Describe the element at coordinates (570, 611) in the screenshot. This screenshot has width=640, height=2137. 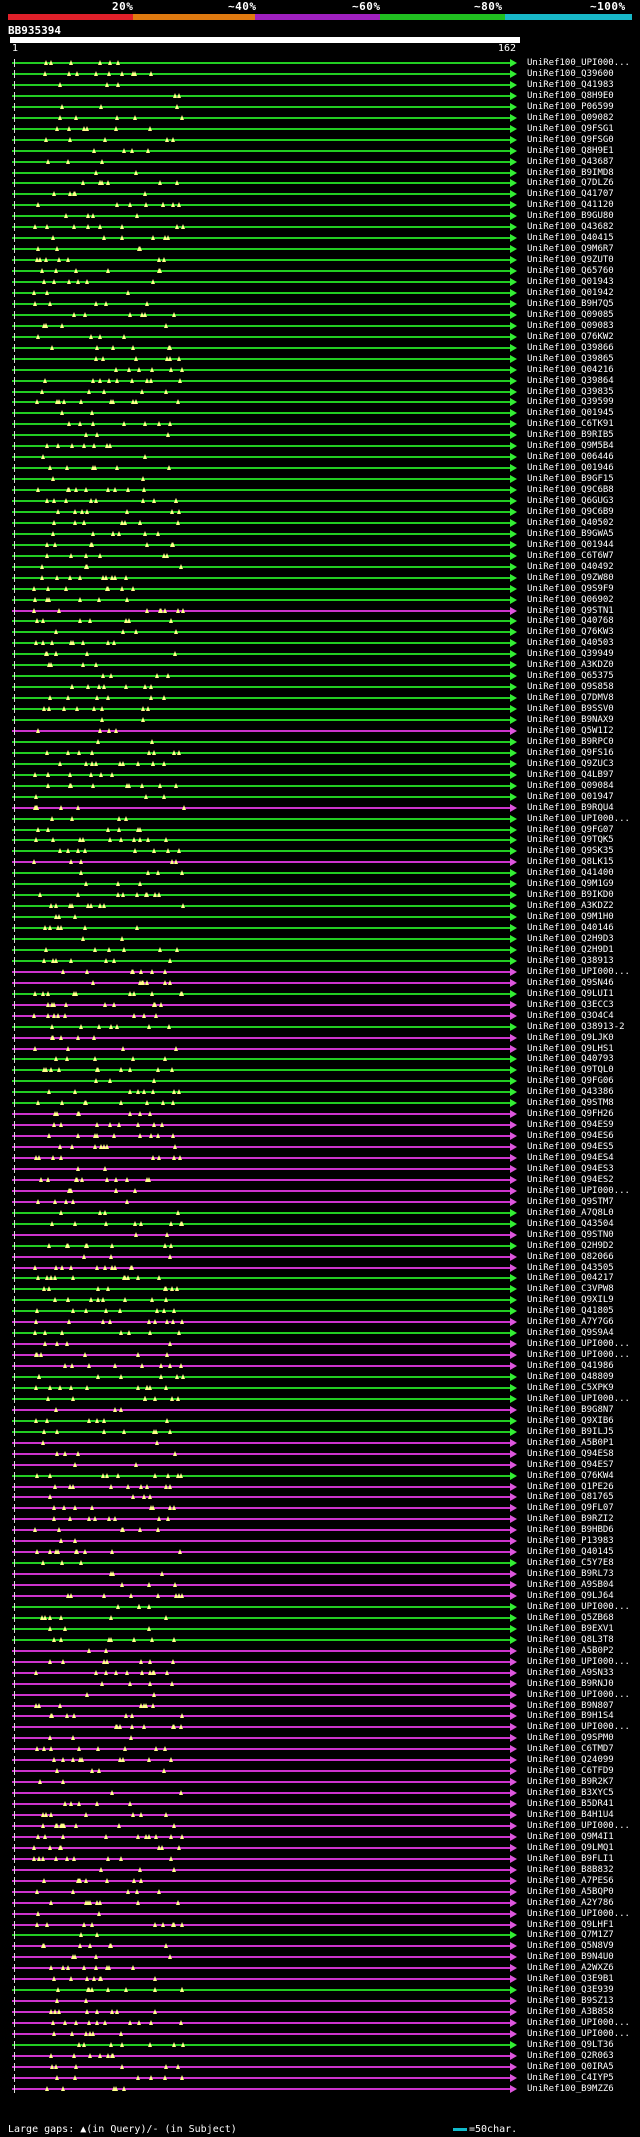
I see `hit-name-link: UniRef100_Q9STN1` at that location.